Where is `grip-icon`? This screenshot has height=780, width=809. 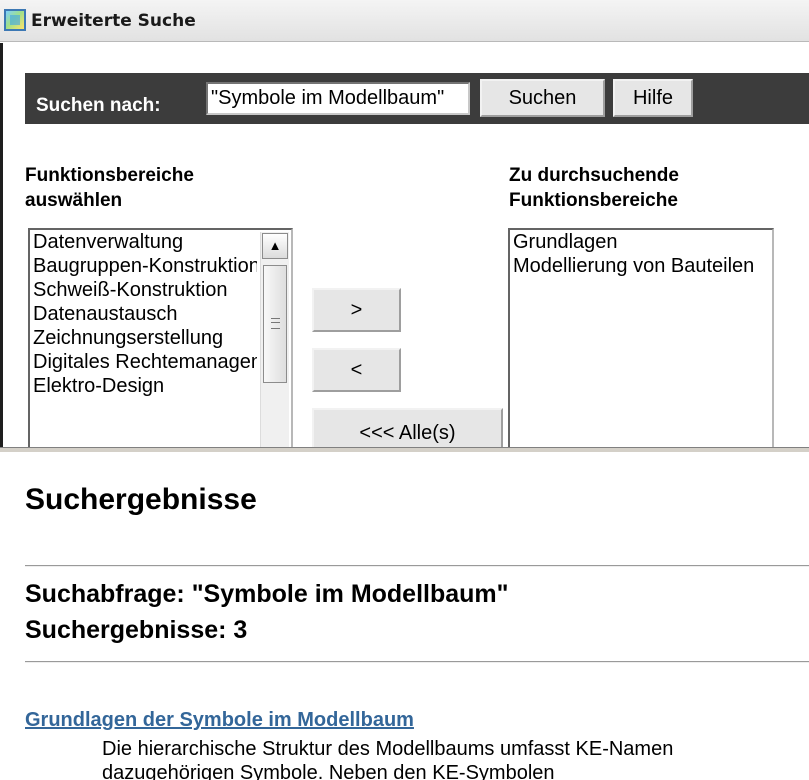
grip-icon is located at coordinates (275, 323).